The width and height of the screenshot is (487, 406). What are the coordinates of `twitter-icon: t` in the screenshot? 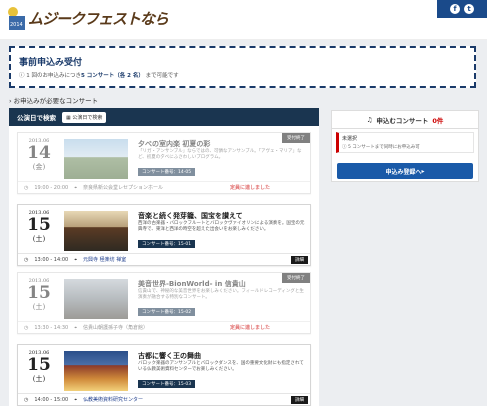 It's located at (469, 9).